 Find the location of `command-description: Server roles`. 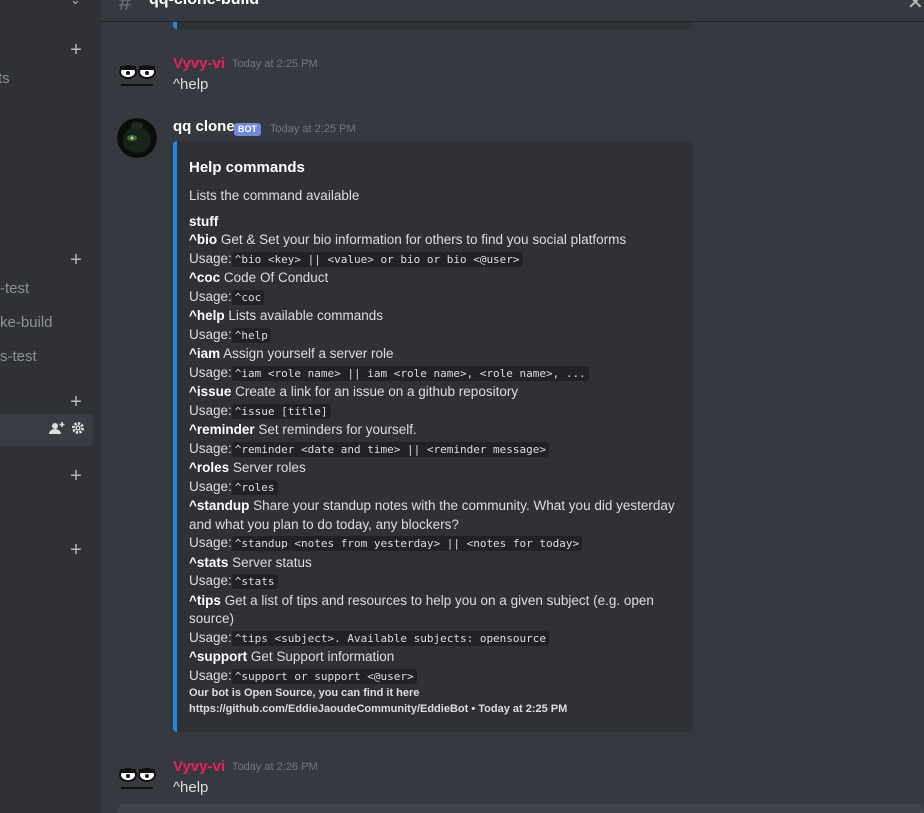

command-description: Server roles is located at coordinates (269, 467).